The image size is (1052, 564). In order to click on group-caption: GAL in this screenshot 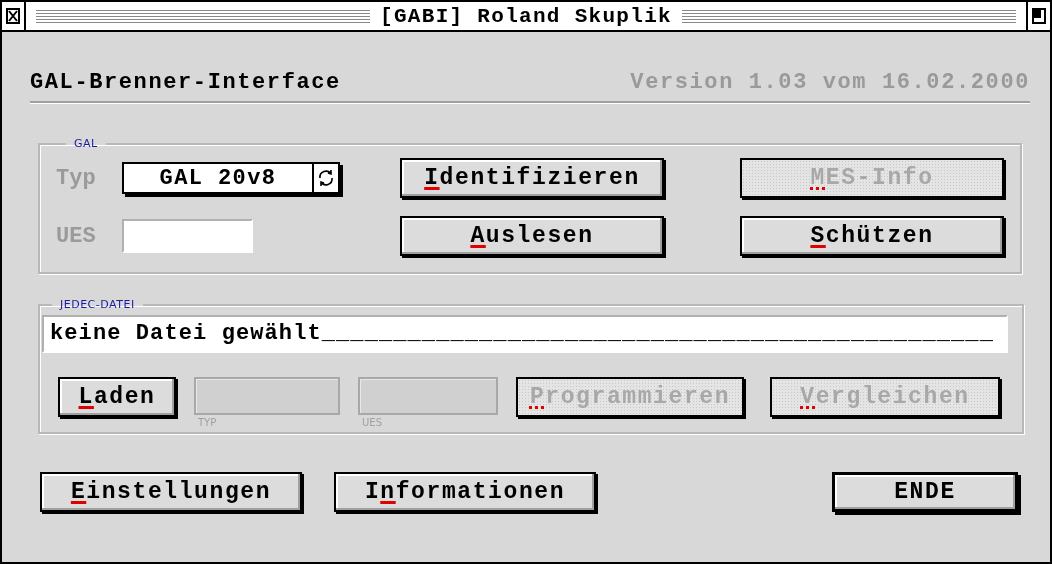, I will do `click(86, 143)`.